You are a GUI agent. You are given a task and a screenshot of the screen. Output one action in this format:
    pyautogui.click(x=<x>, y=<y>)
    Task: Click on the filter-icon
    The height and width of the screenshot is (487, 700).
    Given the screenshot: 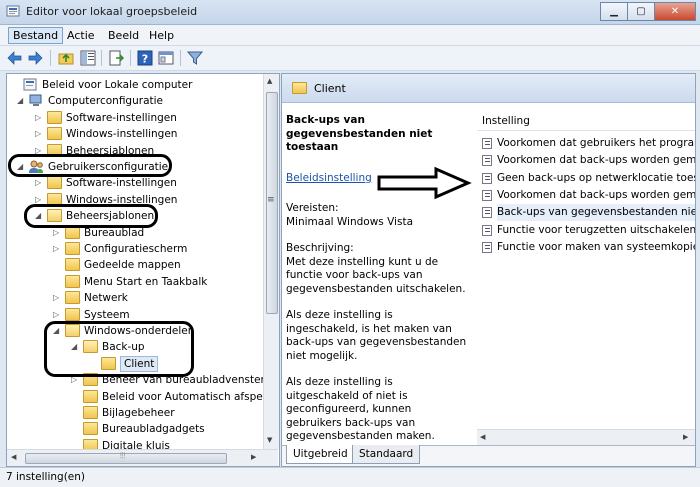 What is the action you would take?
    pyautogui.click(x=195, y=58)
    